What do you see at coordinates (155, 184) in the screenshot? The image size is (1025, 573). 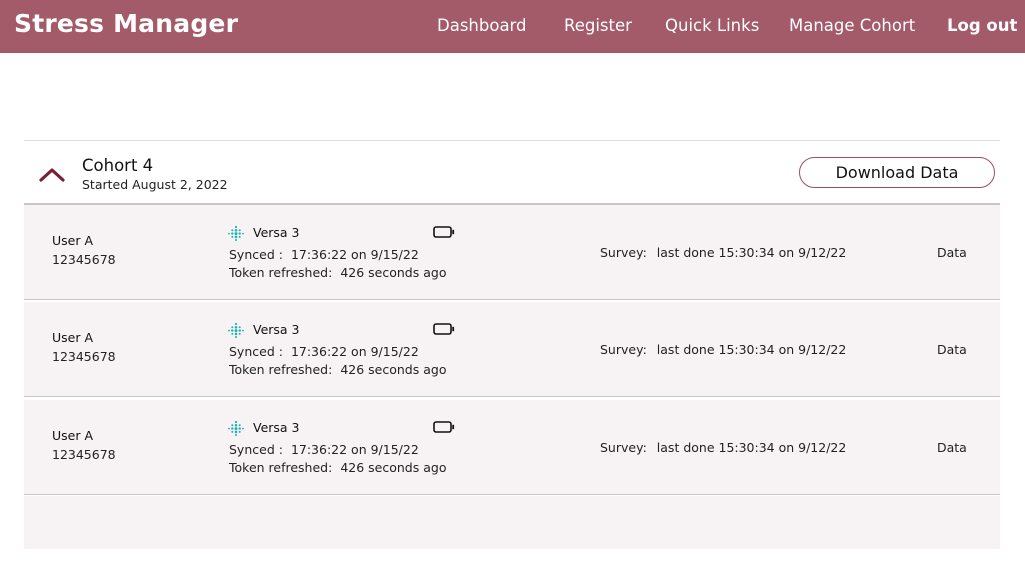 I see `cohort-start-date: Started August 2, 2022` at bounding box center [155, 184].